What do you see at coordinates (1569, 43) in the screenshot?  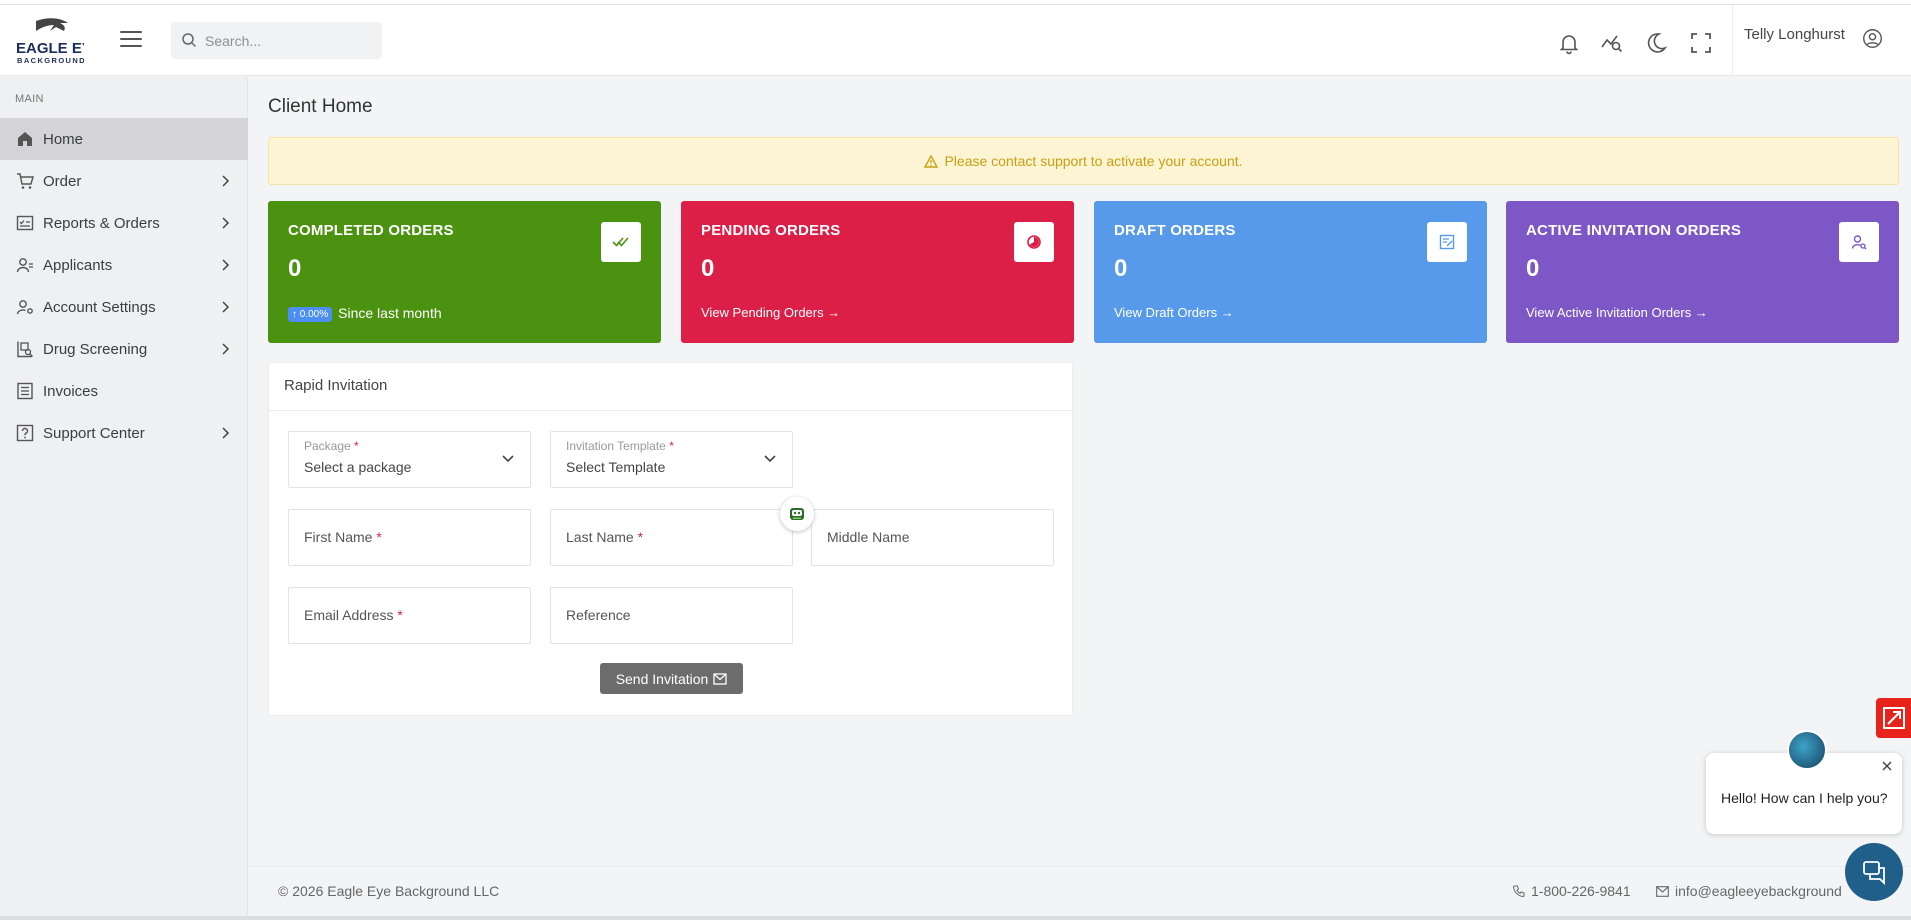 I see `bell-icon` at bounding box center [1569, 43].